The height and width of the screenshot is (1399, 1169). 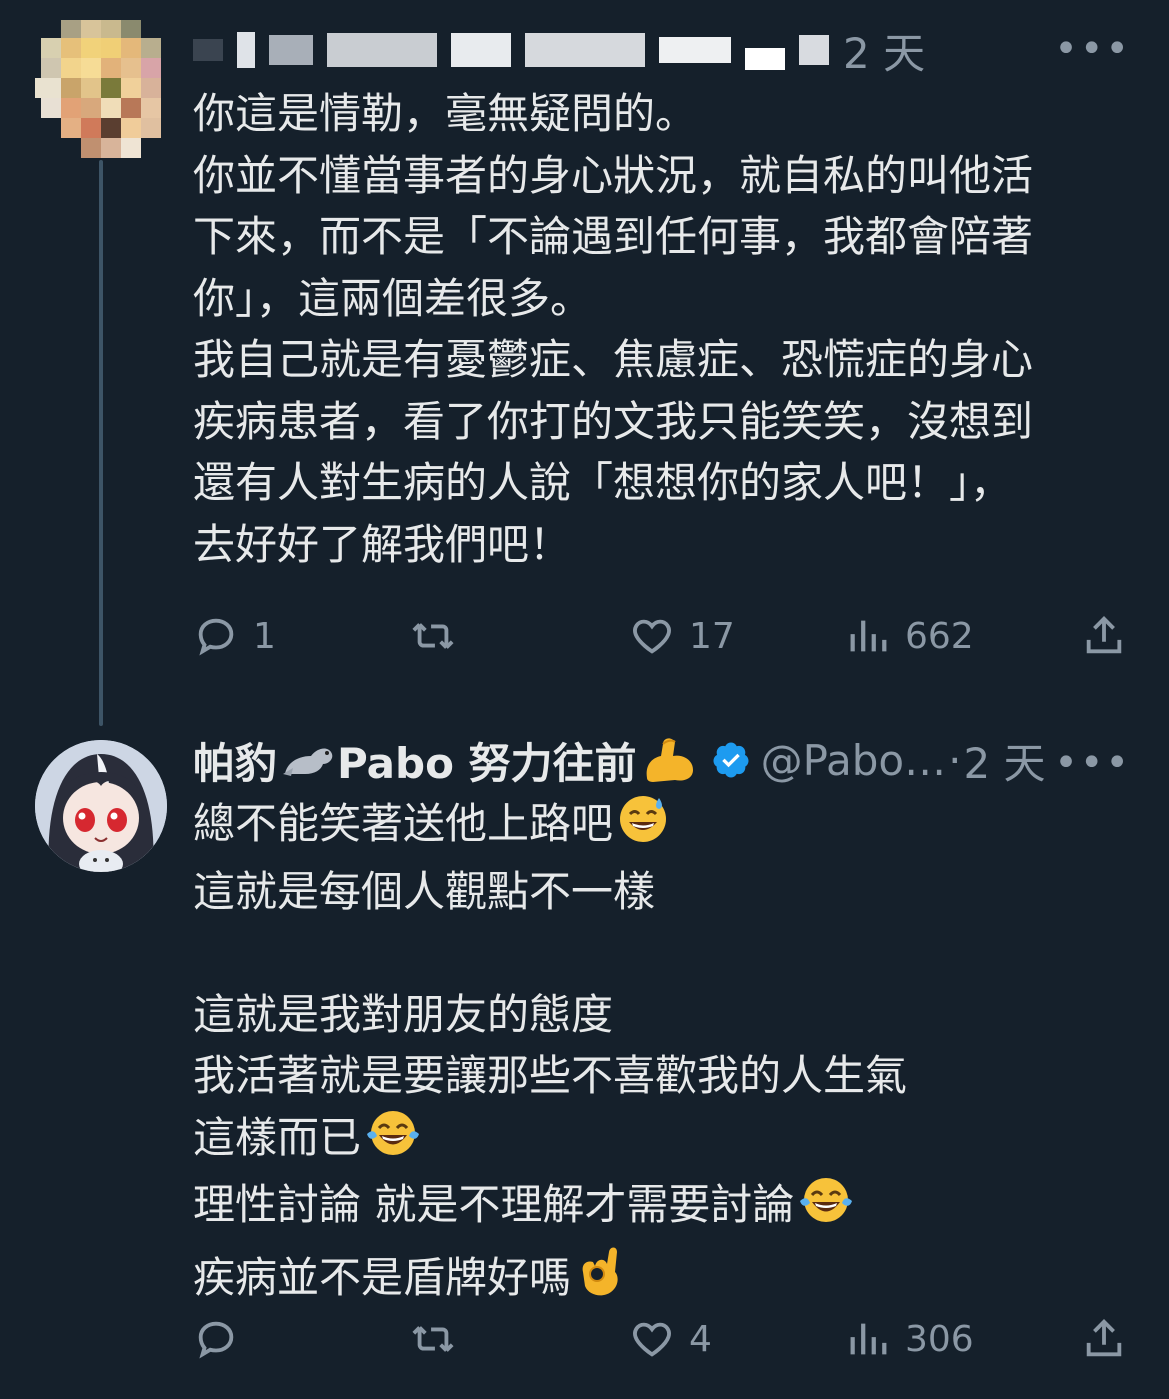 What do you see at coordinates (235, 760) in the screenshot?
I see `display-name: 帕豹` at bounding box center [235, 760].